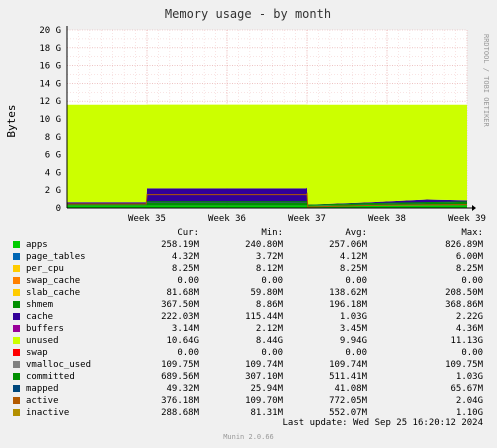 The height and width of the screenshot is (448, 497). Describe the element at coordinates (464, 365) in the screenshot. I see `legend-max: 109.75M` at that location.